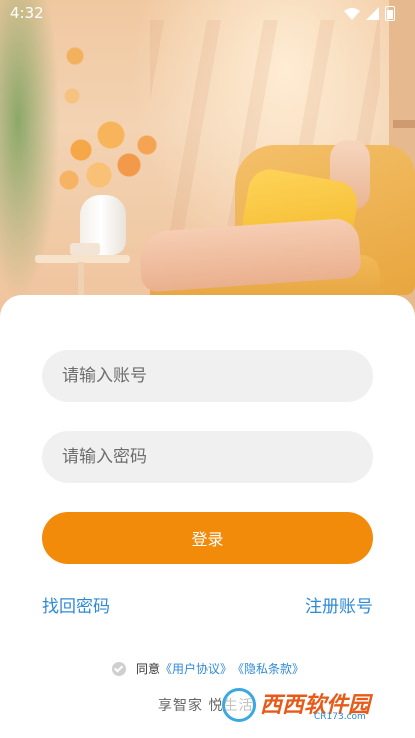 This screenshot has height=738, width=415. I want to click on status-time: 4:32, so click(27, 13).